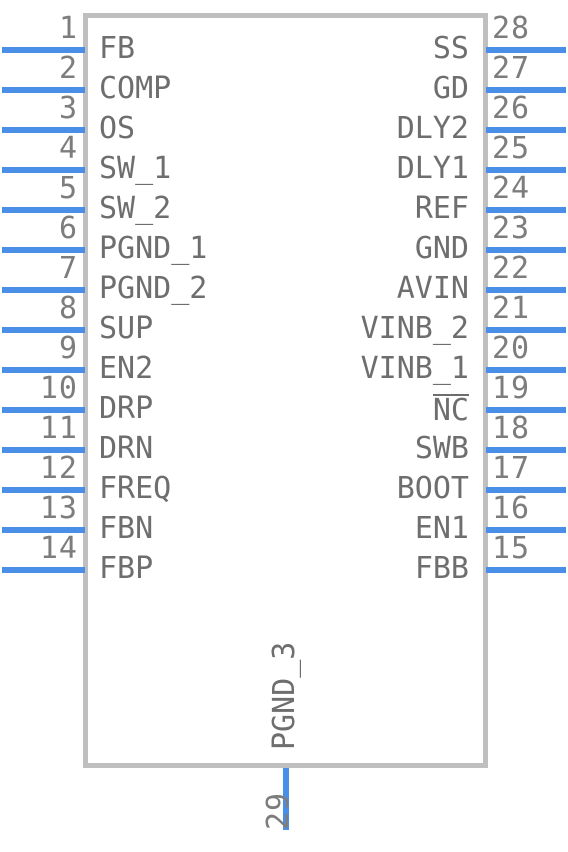 The height and width of the screenshot is (852, 568). I want to click on pin-number-9: 9, so click(68, 348).